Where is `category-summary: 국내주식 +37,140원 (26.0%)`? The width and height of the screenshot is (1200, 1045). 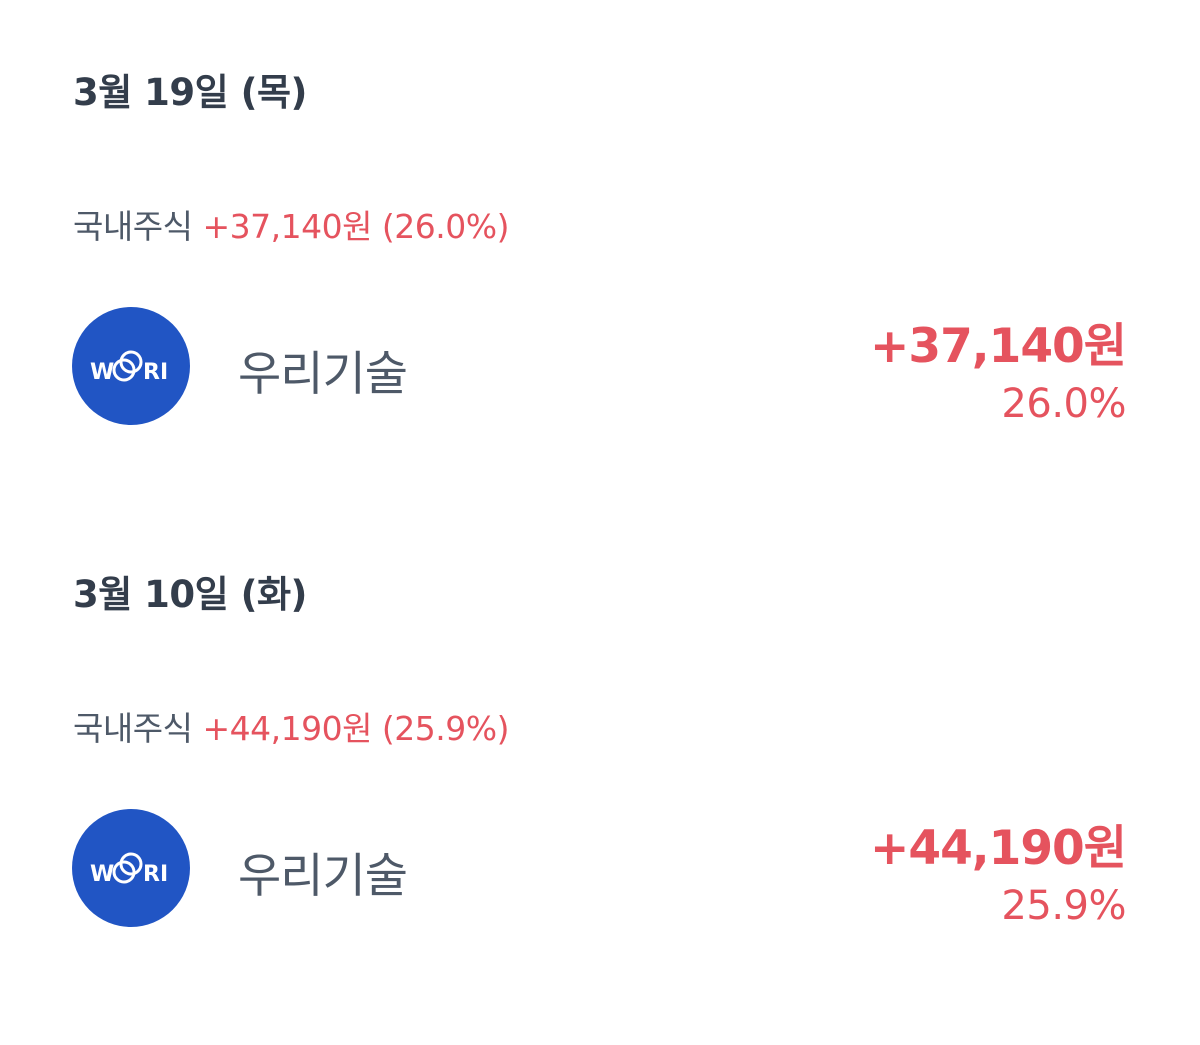
category-summary: 국내주식 +37,140원 (26.0%) is located at coordinates (291, 224).